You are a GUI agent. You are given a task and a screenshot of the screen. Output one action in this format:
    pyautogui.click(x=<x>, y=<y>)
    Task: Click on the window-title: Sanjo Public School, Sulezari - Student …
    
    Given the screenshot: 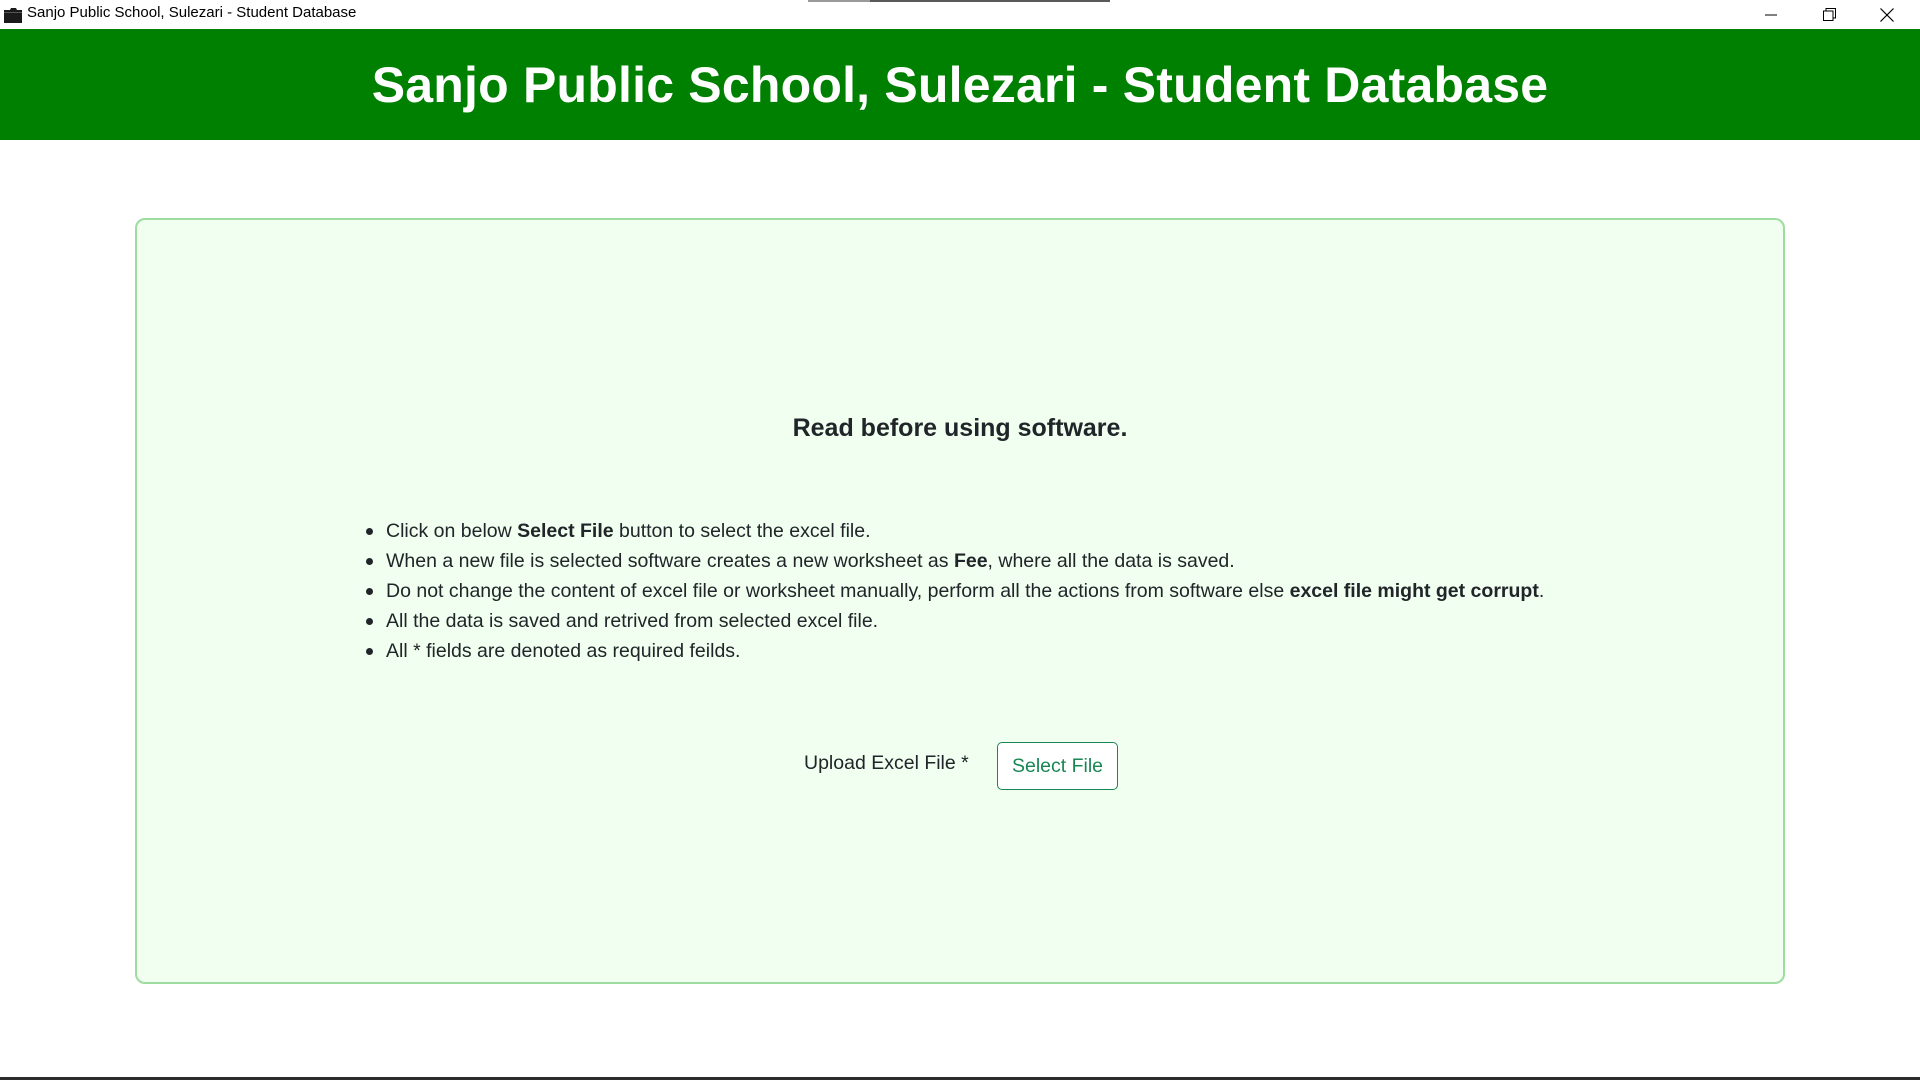 What is the action you would take?
    pyautogui.click(x=192, y=12)
    